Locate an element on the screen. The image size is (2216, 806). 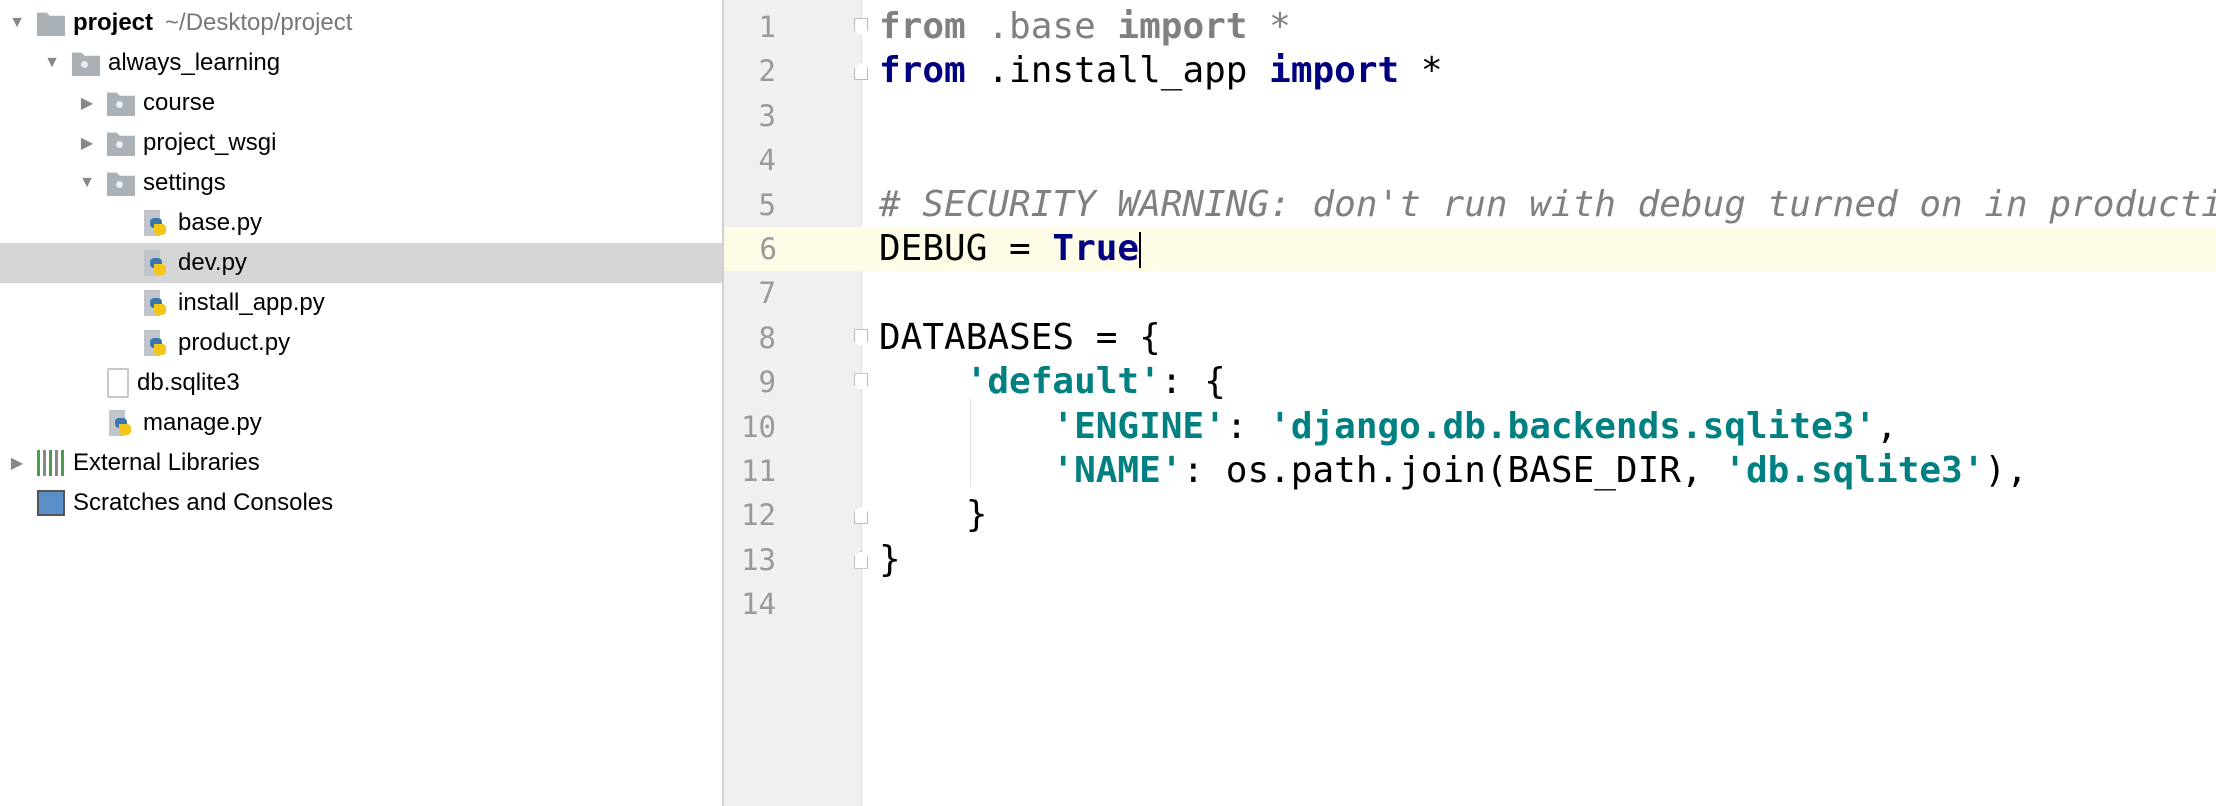
code-token: 'db.sqlite3' is located at coordinates (1854, 470).